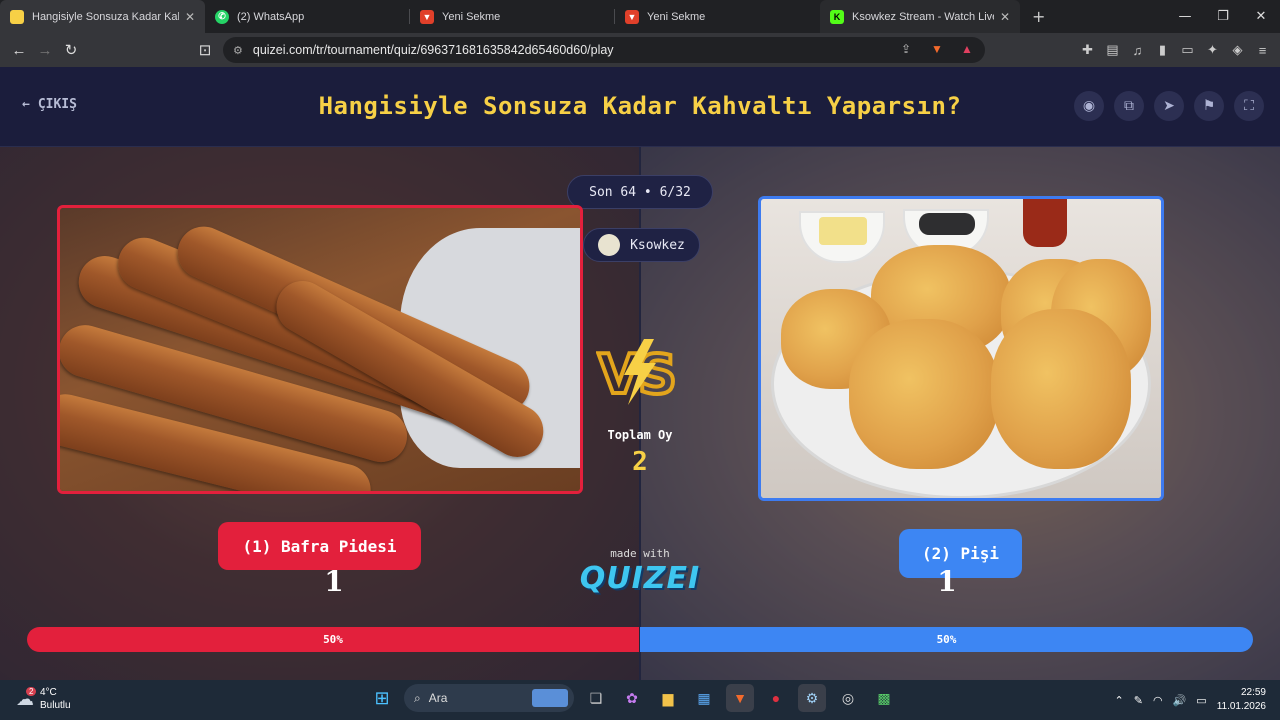  I want to click on clock-date: 11.01.2026, so click(1241, 706).